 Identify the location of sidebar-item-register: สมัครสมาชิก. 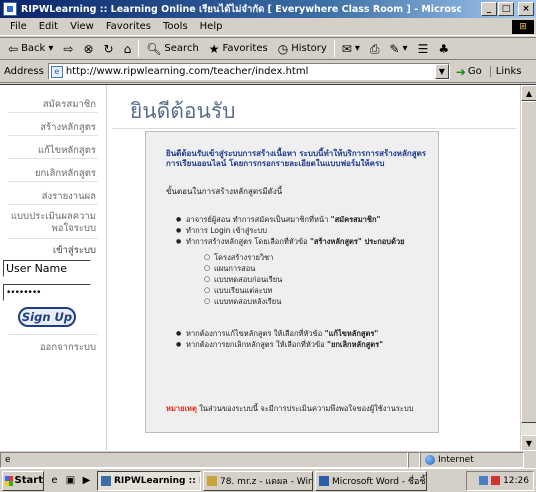
(69, 104).